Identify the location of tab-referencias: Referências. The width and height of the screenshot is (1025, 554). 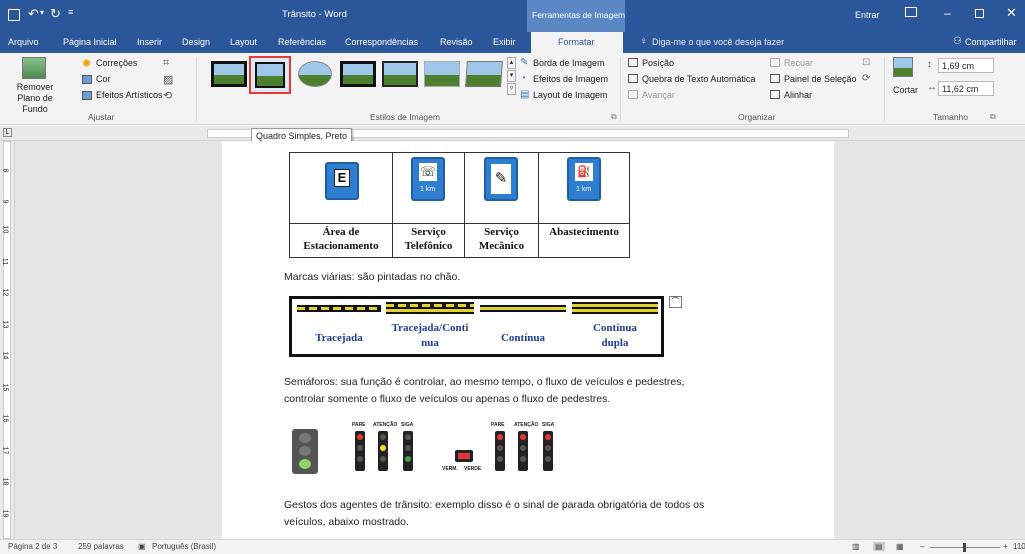
(302, 42).